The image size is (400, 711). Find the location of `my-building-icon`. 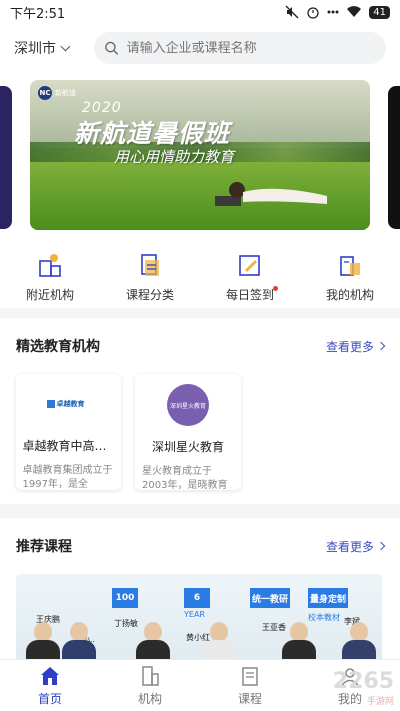

my-building-icon is located at coordinates (350, 266).